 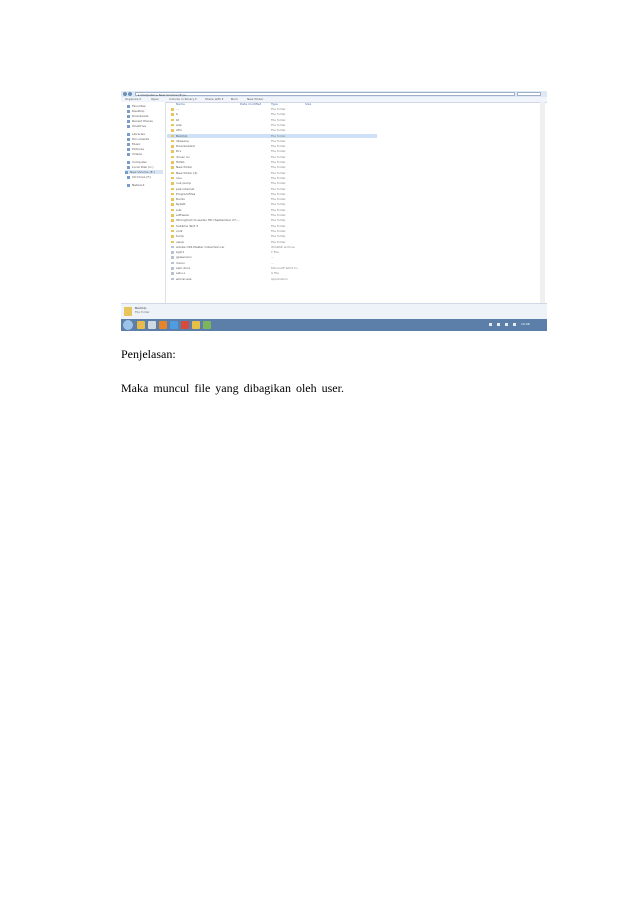 I want to click on column-name: Name, so click(x=180, y=104).